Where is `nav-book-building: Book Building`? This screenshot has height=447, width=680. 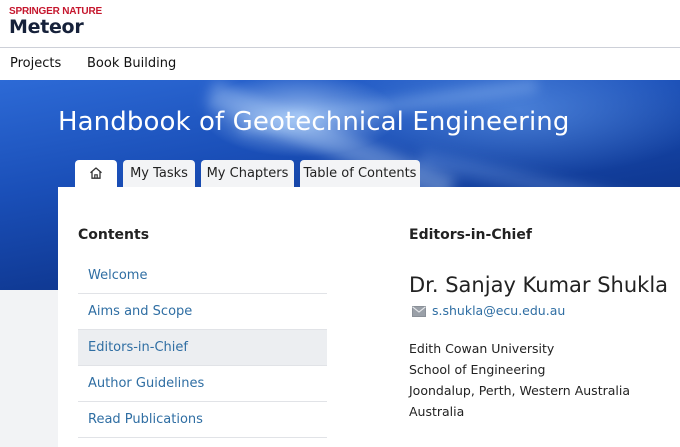
nav-book-building: Book Building is located at coordinates (131, 63).